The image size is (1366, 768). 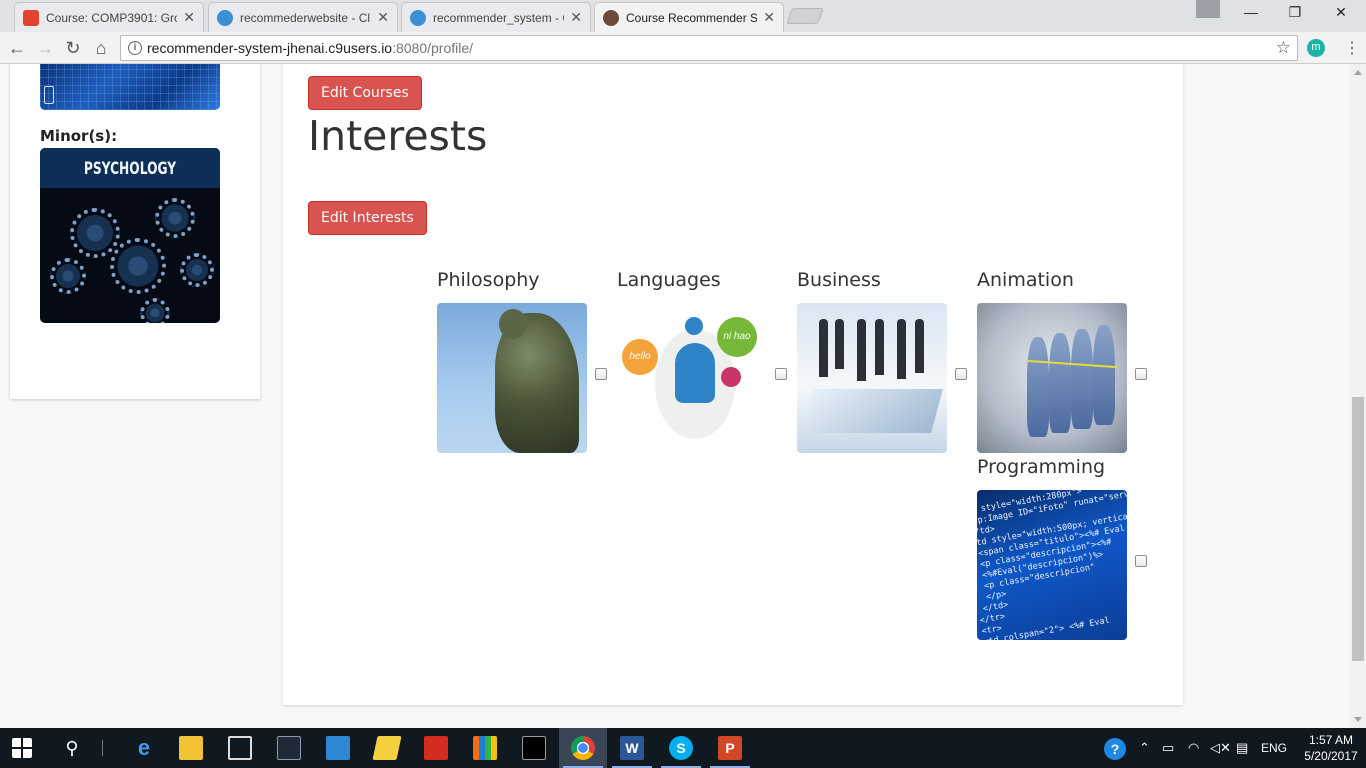 What do you see at coordinates (130, 169) in the screenshot?
I see `minor-image-caption: PSYCHOLOGY` at bounding box center [130, 169].